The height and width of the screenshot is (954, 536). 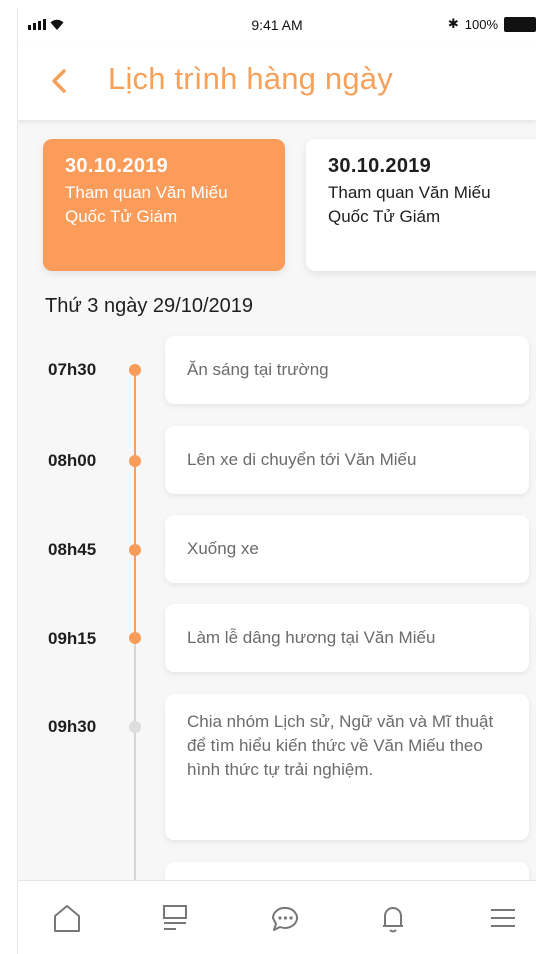 What do you see at coordinates (347, 549) in the screenshot?
I see `timeline-item: Xuống xe` at bounding box center [347, 549].